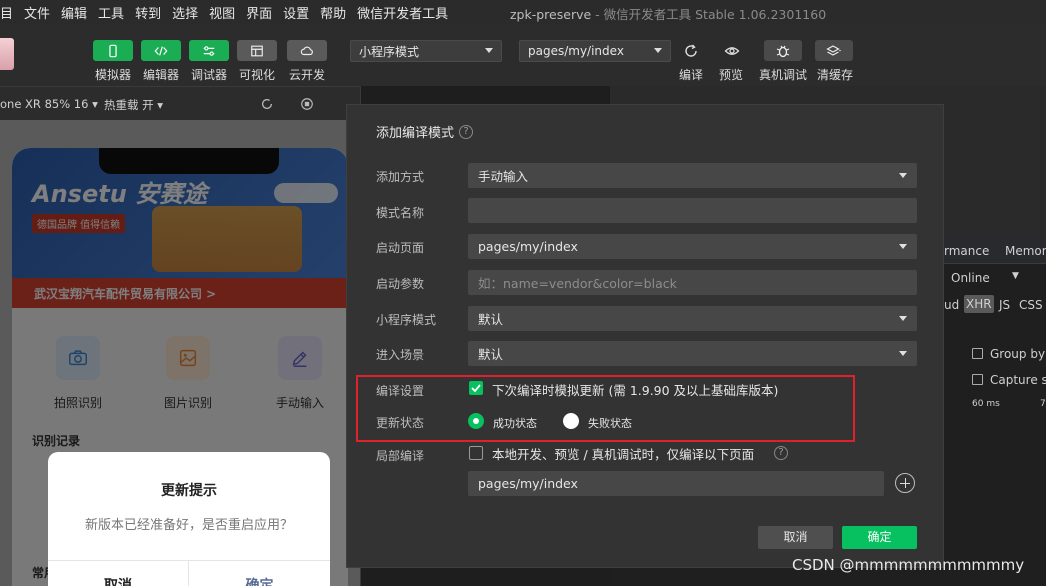 Image resolution: width=1046 pixels, height=586 pixels. What do you see at coordinates (879, 537) in the screenshot?
I see `modal-confirm-button: 确定` at bounding box center [879, 537].